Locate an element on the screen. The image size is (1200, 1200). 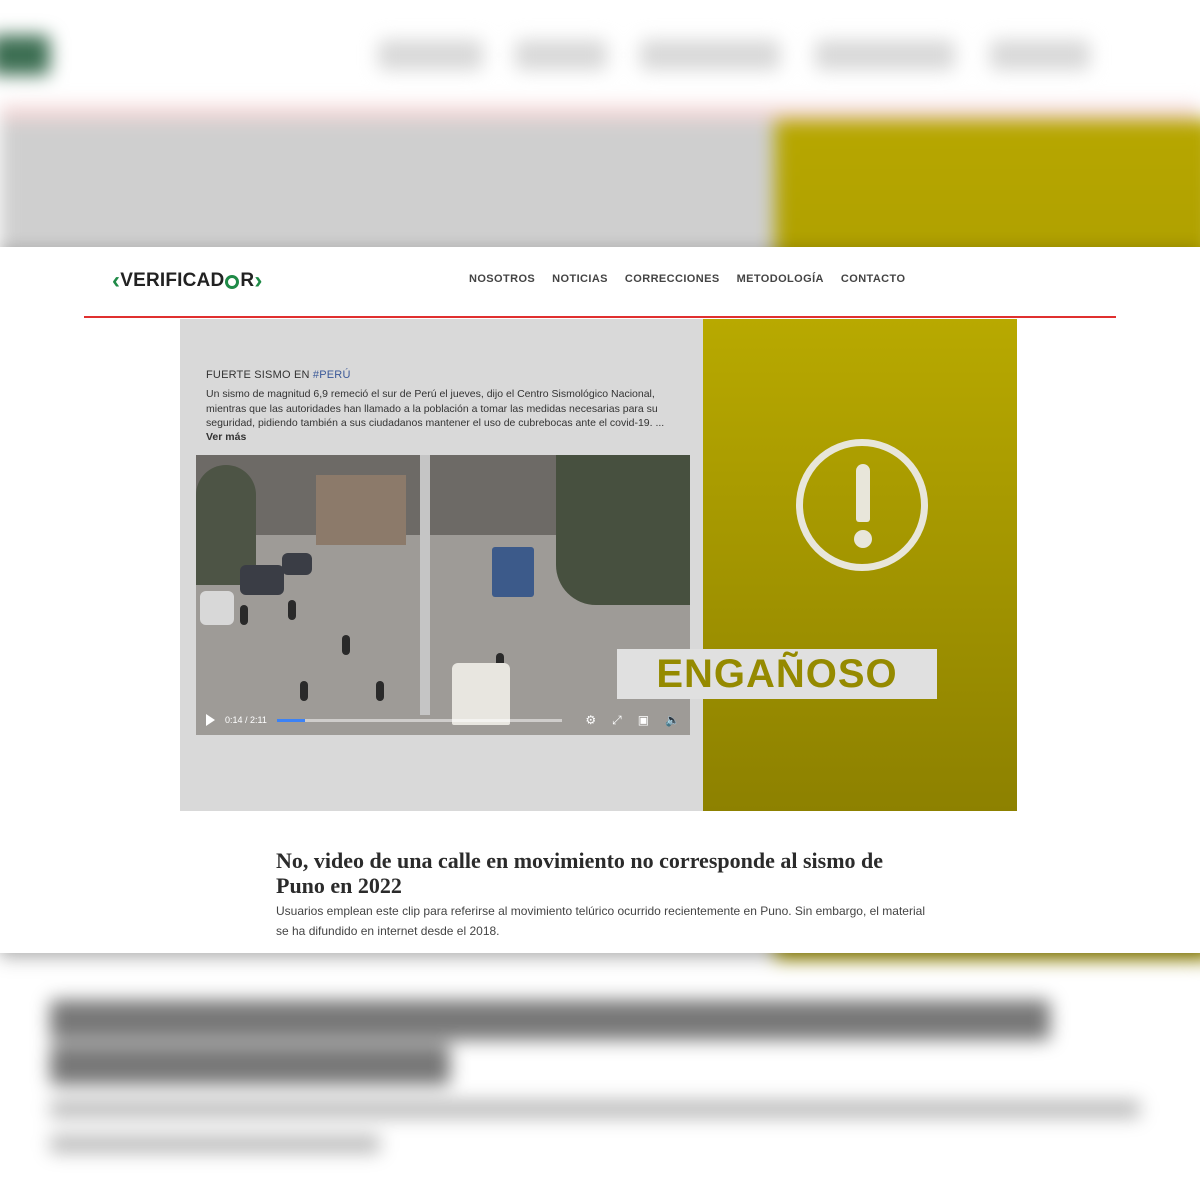
nav-item-correcciones: CORRECCIONES is located at coordinates (672, 279).